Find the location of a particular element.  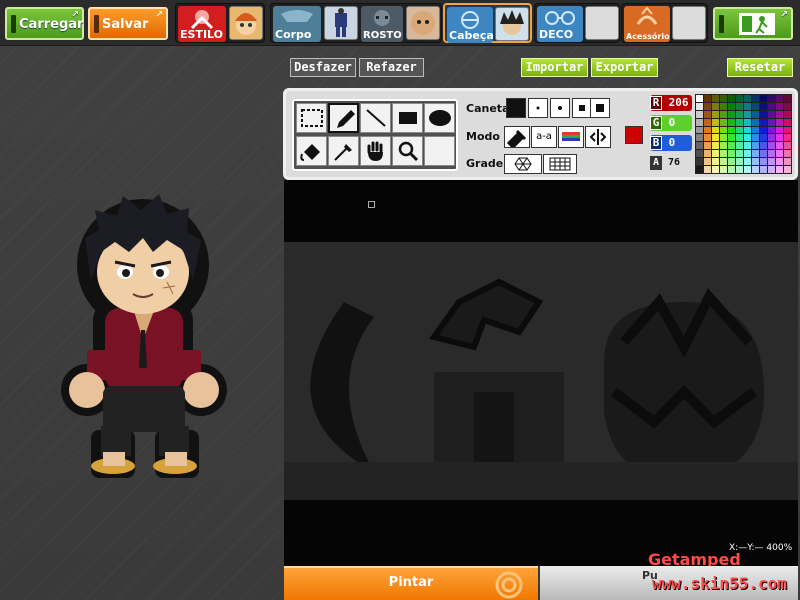

mode-normal is located at coordinates (517, 138).